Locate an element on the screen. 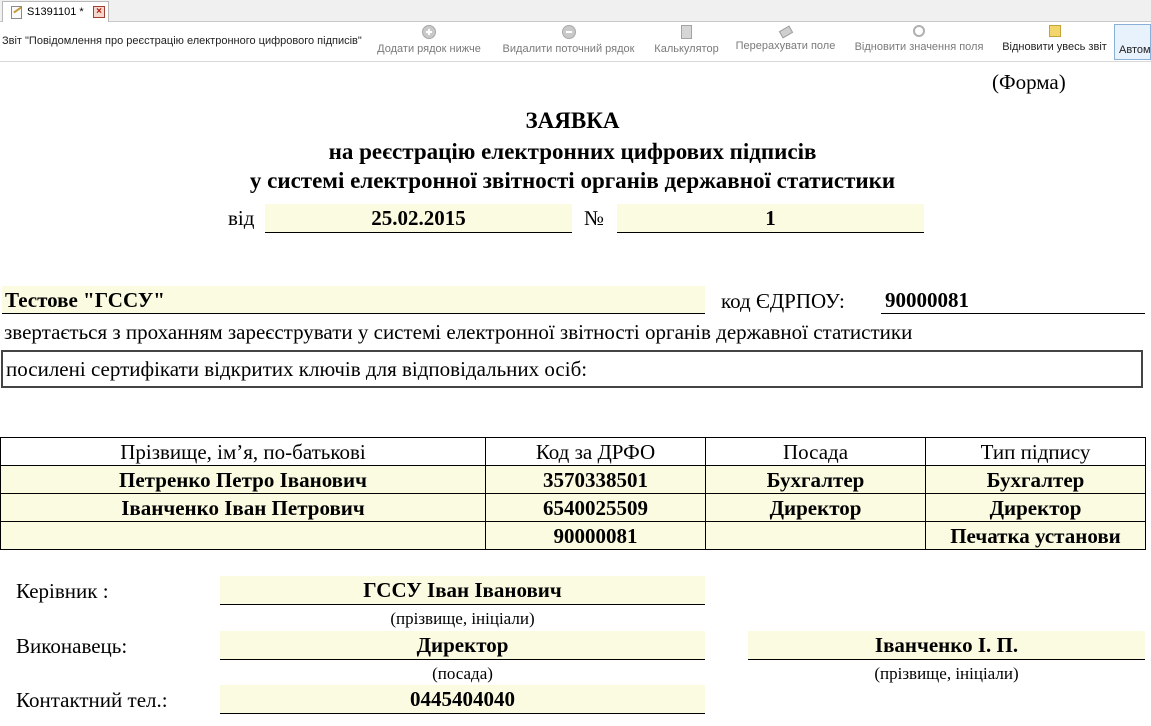  restore-field-button: Відновити значення поля is located at coordinates (919, 43).